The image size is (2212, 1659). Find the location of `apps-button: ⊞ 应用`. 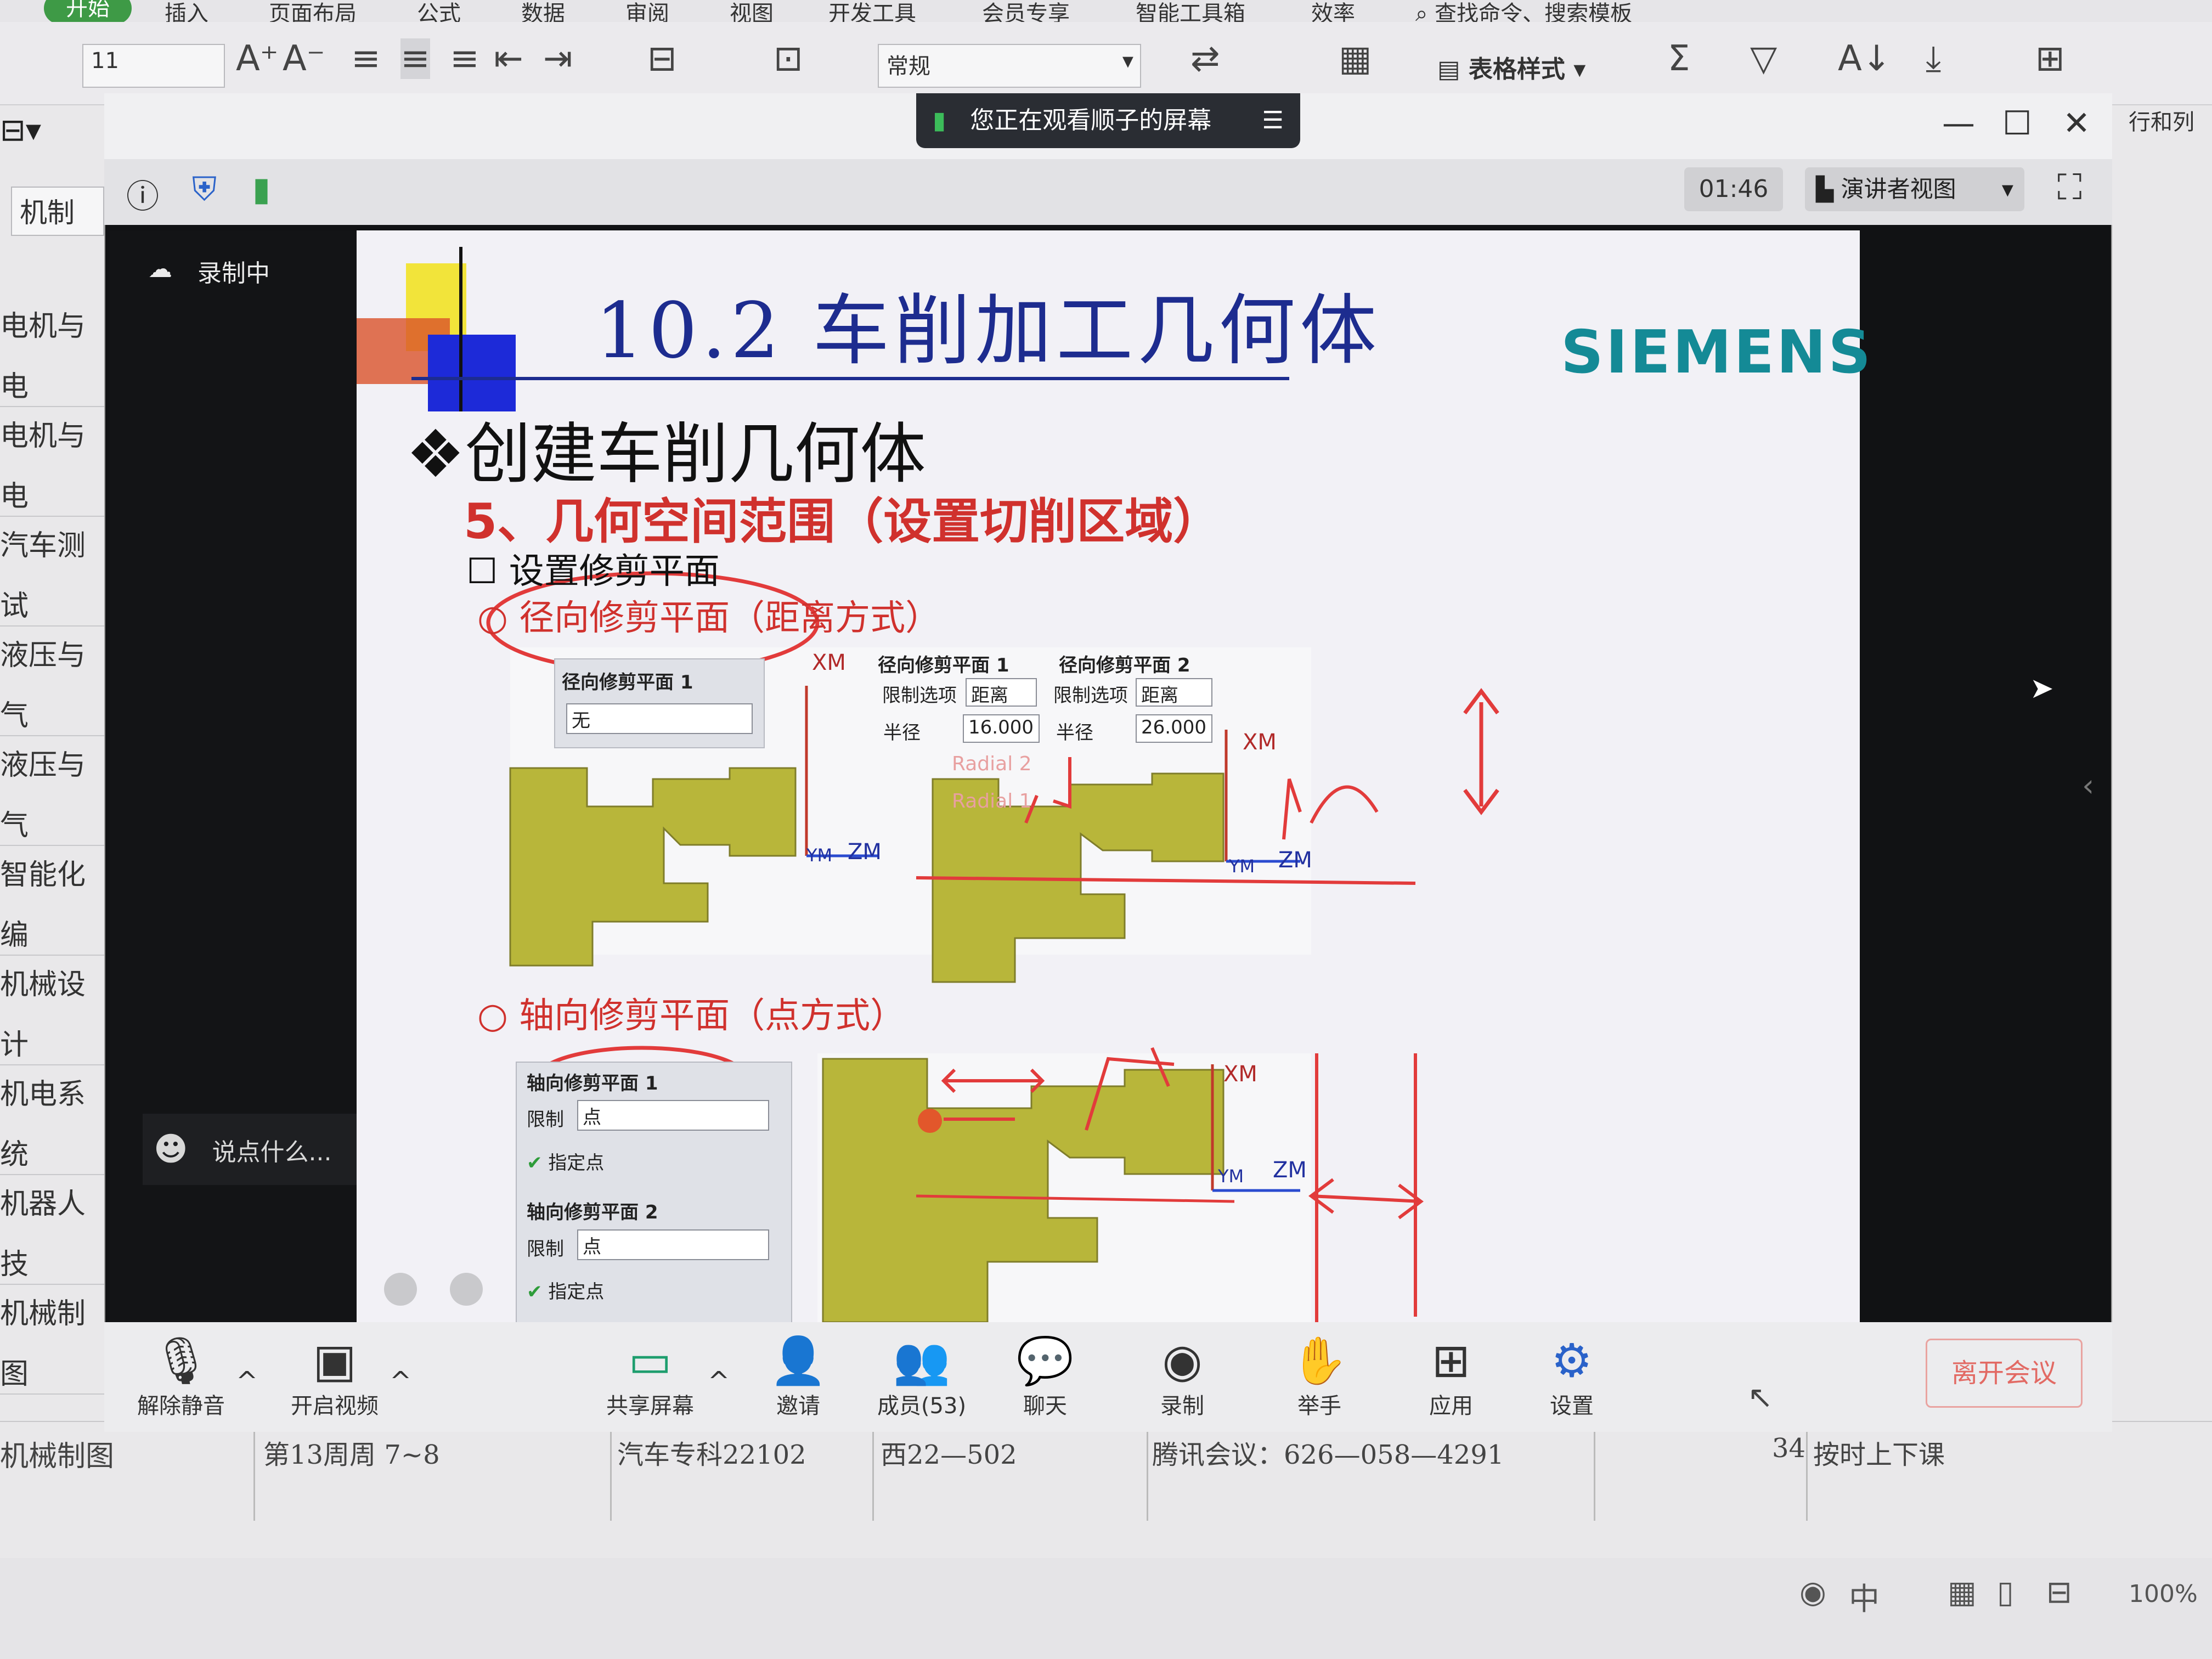

apps-button: ⊞ 应用 is located at coordinates (1451, 1376).